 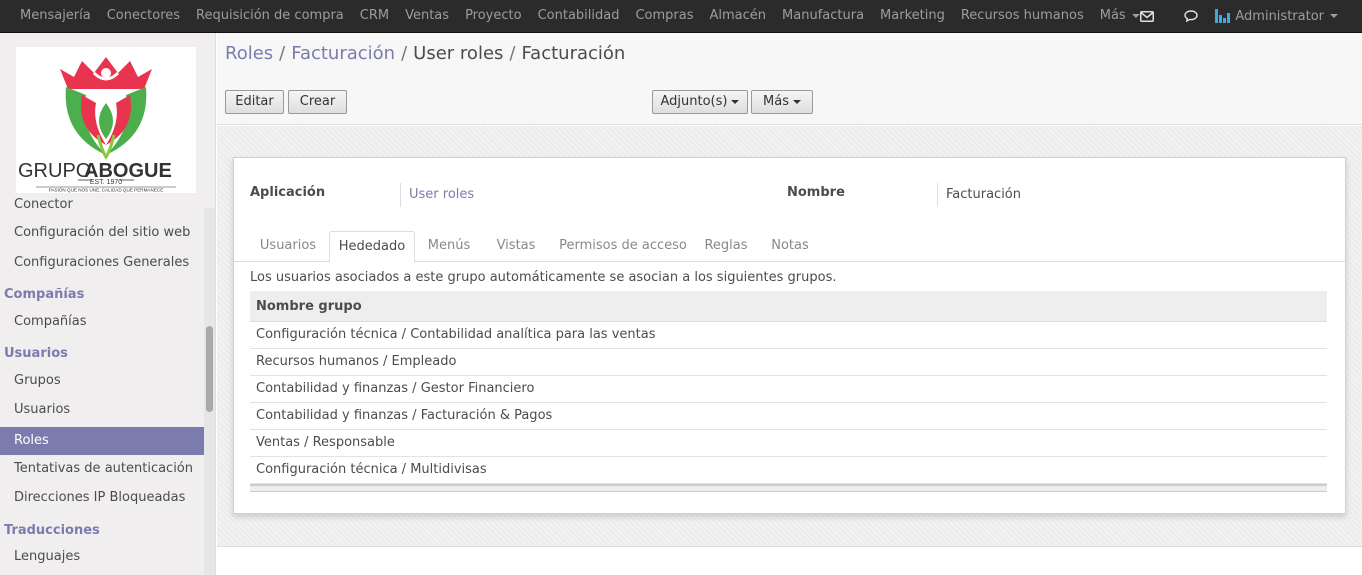 I want to click on breadcrumb-current: Facturación, so click(x=573, y=53).